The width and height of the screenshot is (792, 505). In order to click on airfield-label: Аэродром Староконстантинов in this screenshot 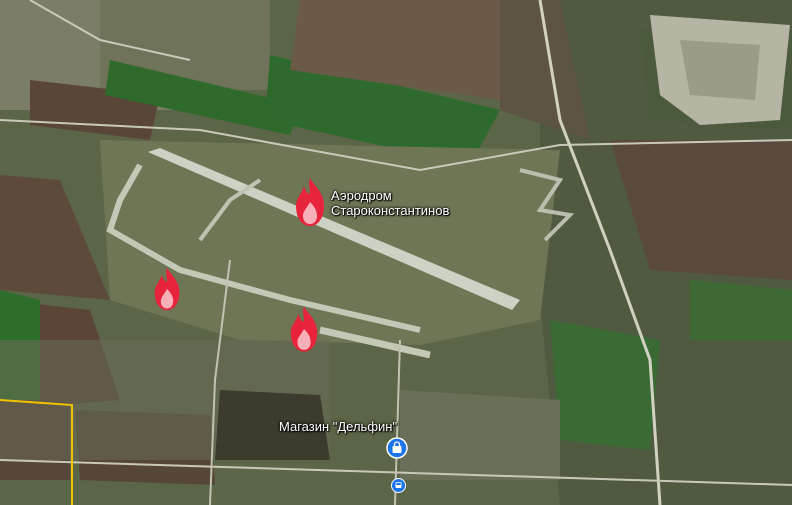, I will do `click(390, 203)`.